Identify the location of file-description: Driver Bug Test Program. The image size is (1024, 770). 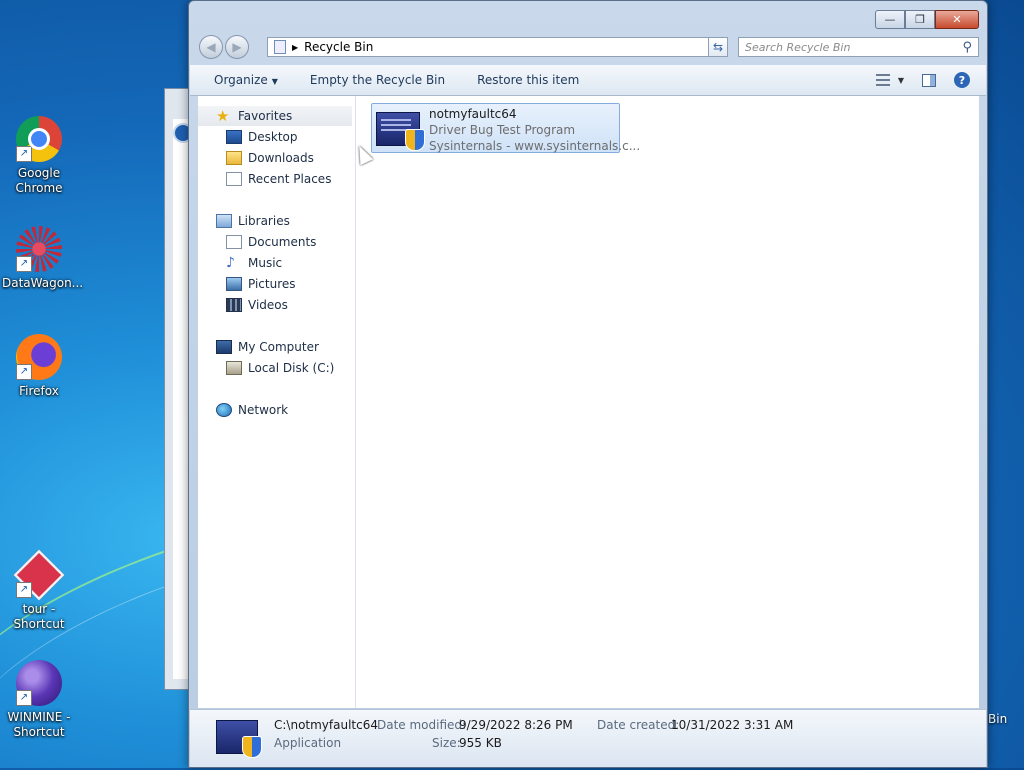
(502, 130).